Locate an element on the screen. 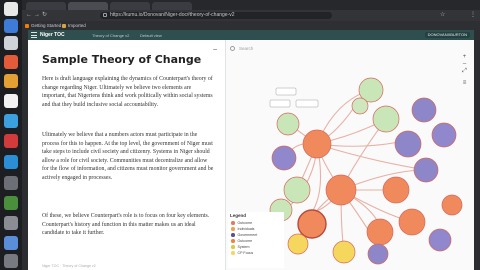  breadcrumb-view: Default view is located at coordinates (151, 35).